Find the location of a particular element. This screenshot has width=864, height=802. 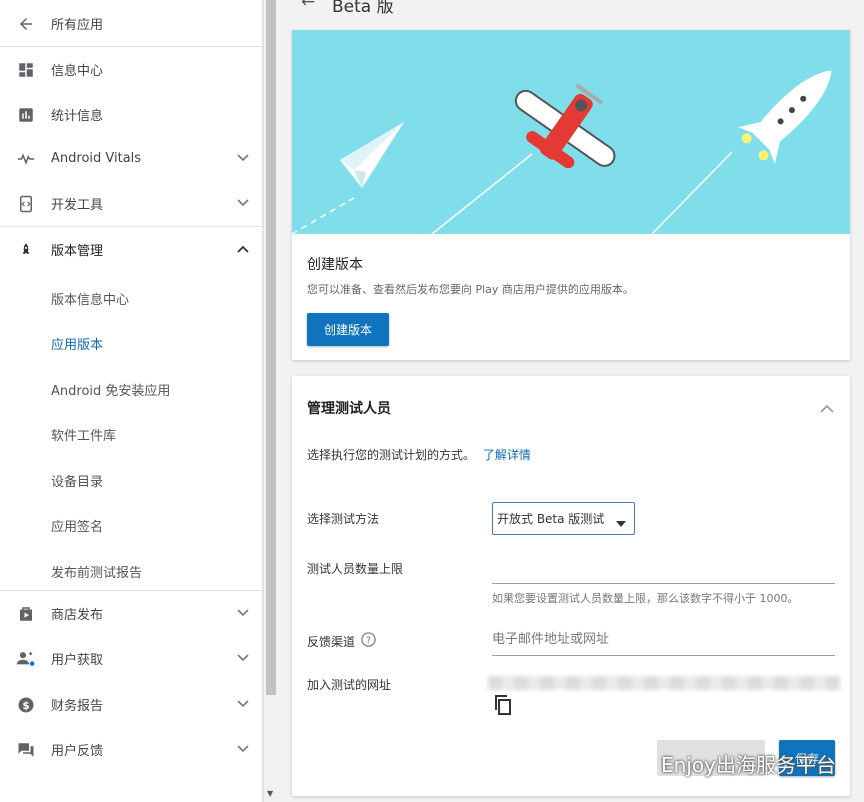

join-url-value is located at coordinates (664, 683).